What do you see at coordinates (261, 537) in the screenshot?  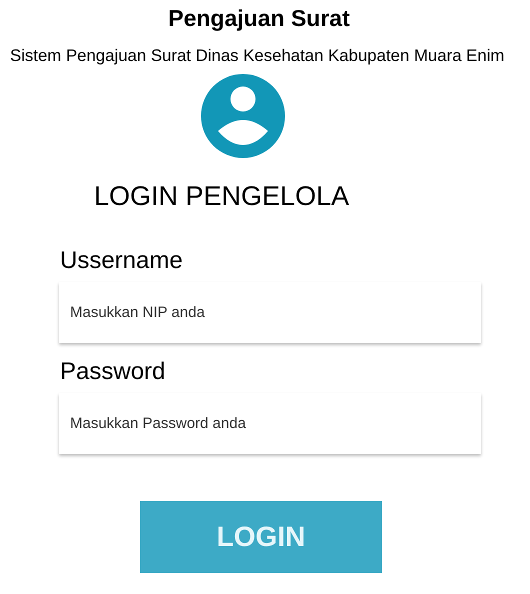 I see `login-button: LOGIN` at bounding box center [261, 537].